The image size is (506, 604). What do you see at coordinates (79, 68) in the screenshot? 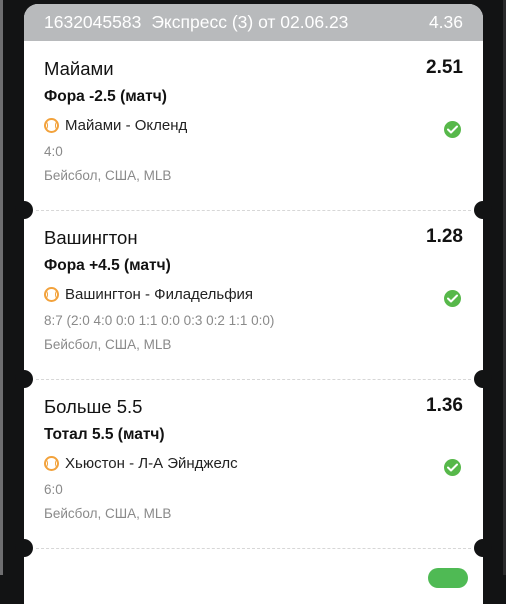
I see `bet-pick: Майами` at bounding box center [79, 68].